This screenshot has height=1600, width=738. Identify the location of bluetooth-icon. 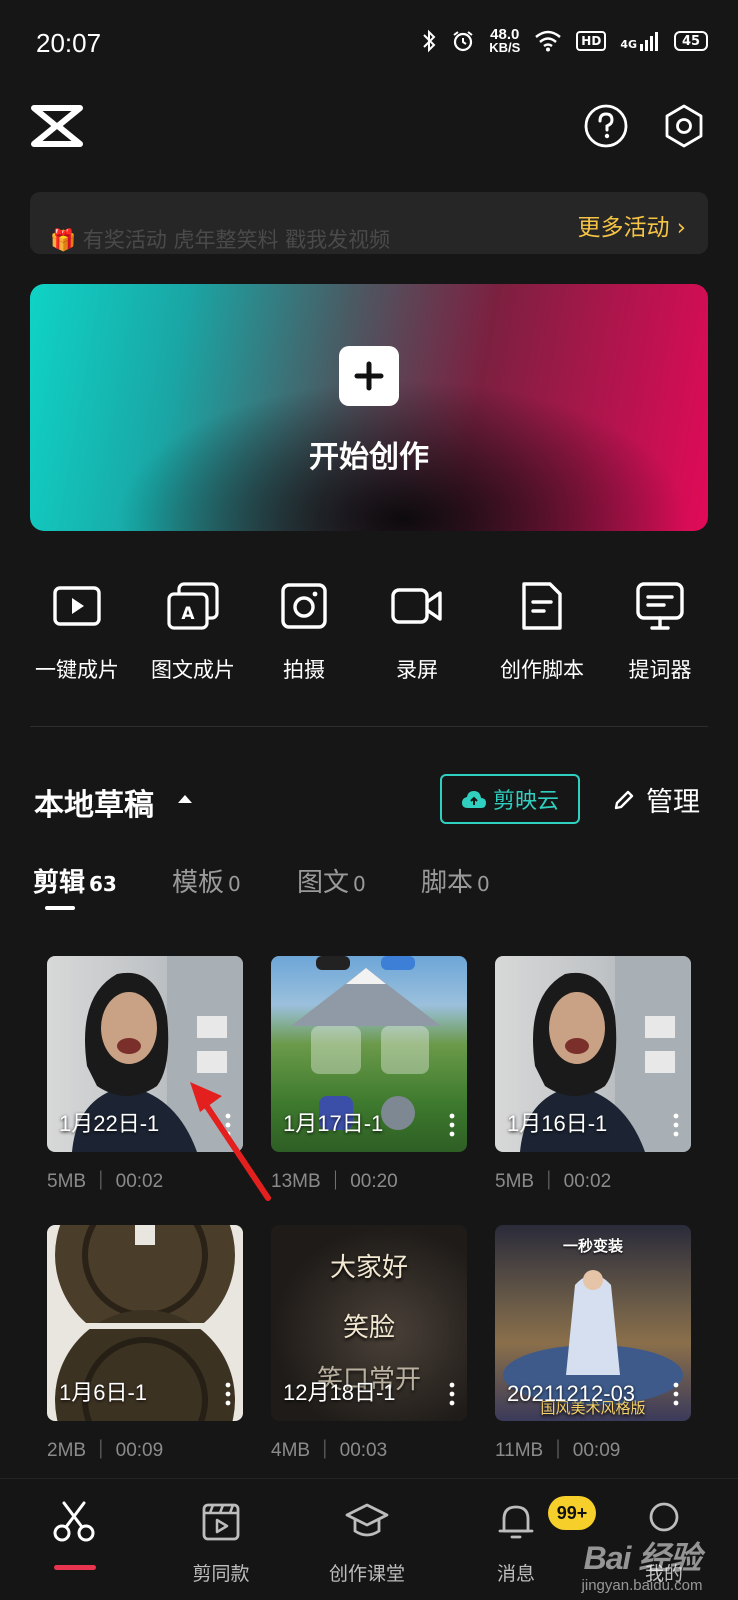
(429, 41).